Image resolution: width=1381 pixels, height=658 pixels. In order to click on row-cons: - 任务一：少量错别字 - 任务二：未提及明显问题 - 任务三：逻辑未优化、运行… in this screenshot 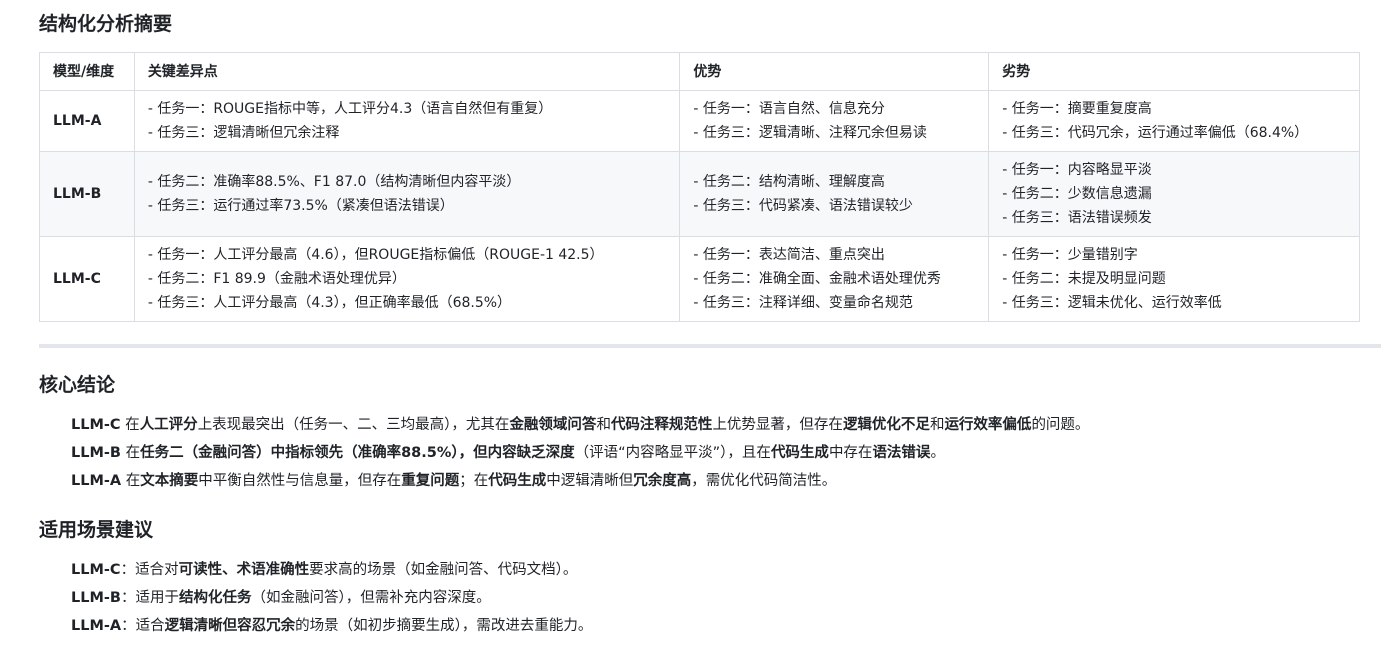, I will do `click(1174, 279)`.